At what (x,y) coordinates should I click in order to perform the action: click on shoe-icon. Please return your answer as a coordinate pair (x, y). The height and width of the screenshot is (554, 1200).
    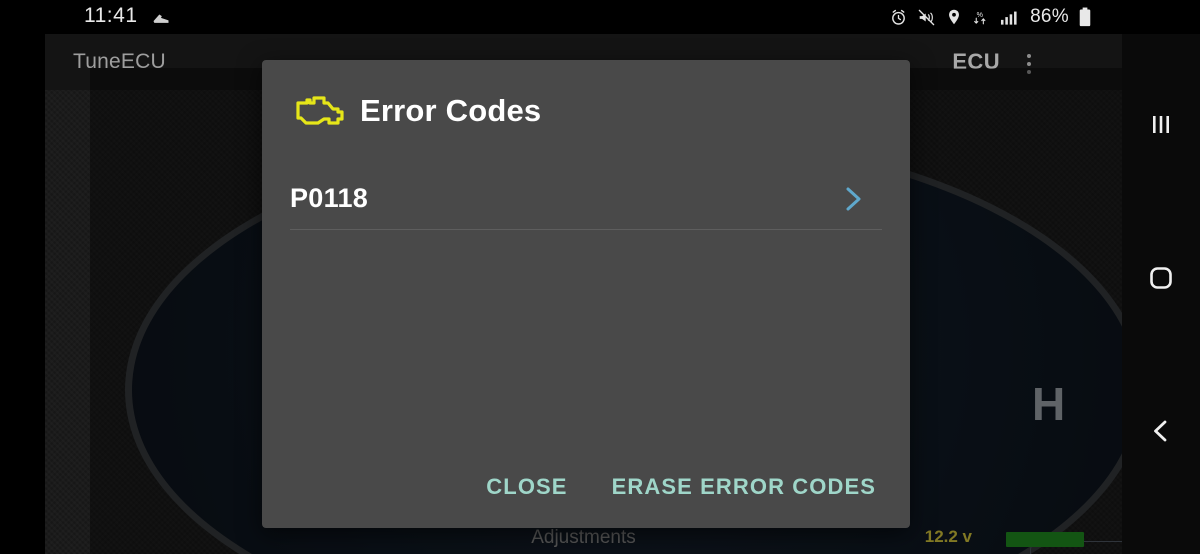
    Looking at the image, I should click on (161, 18).